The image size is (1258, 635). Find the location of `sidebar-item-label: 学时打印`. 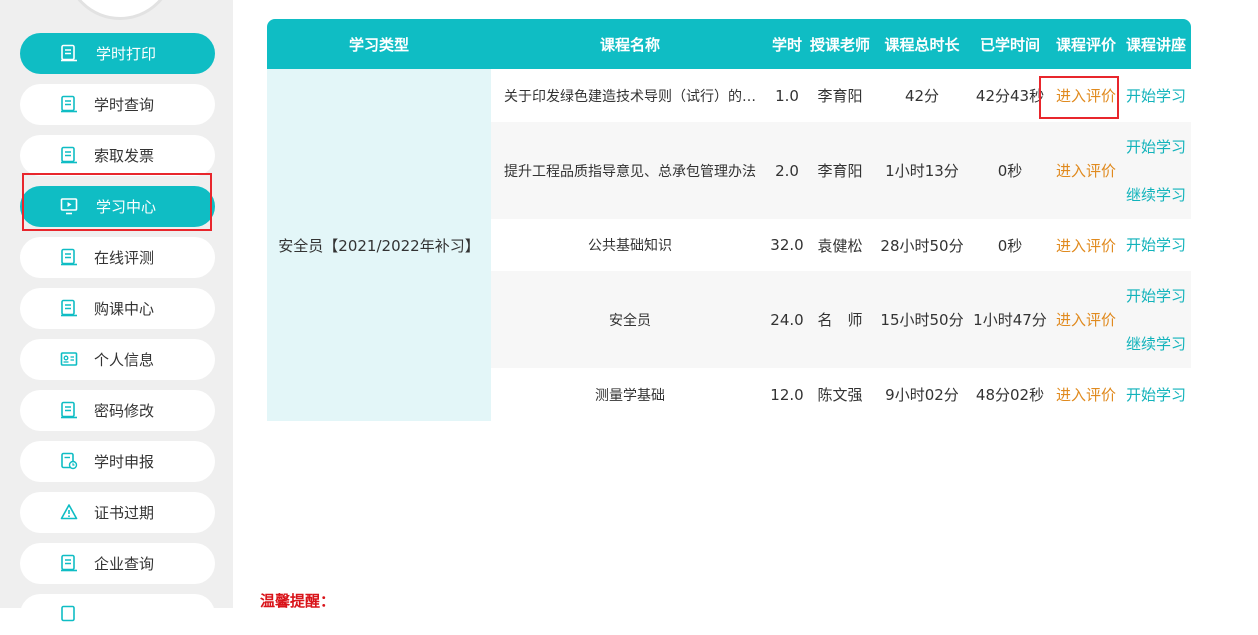

sidebar-item-label: 学时打印 is located at coordinates (126, 54).